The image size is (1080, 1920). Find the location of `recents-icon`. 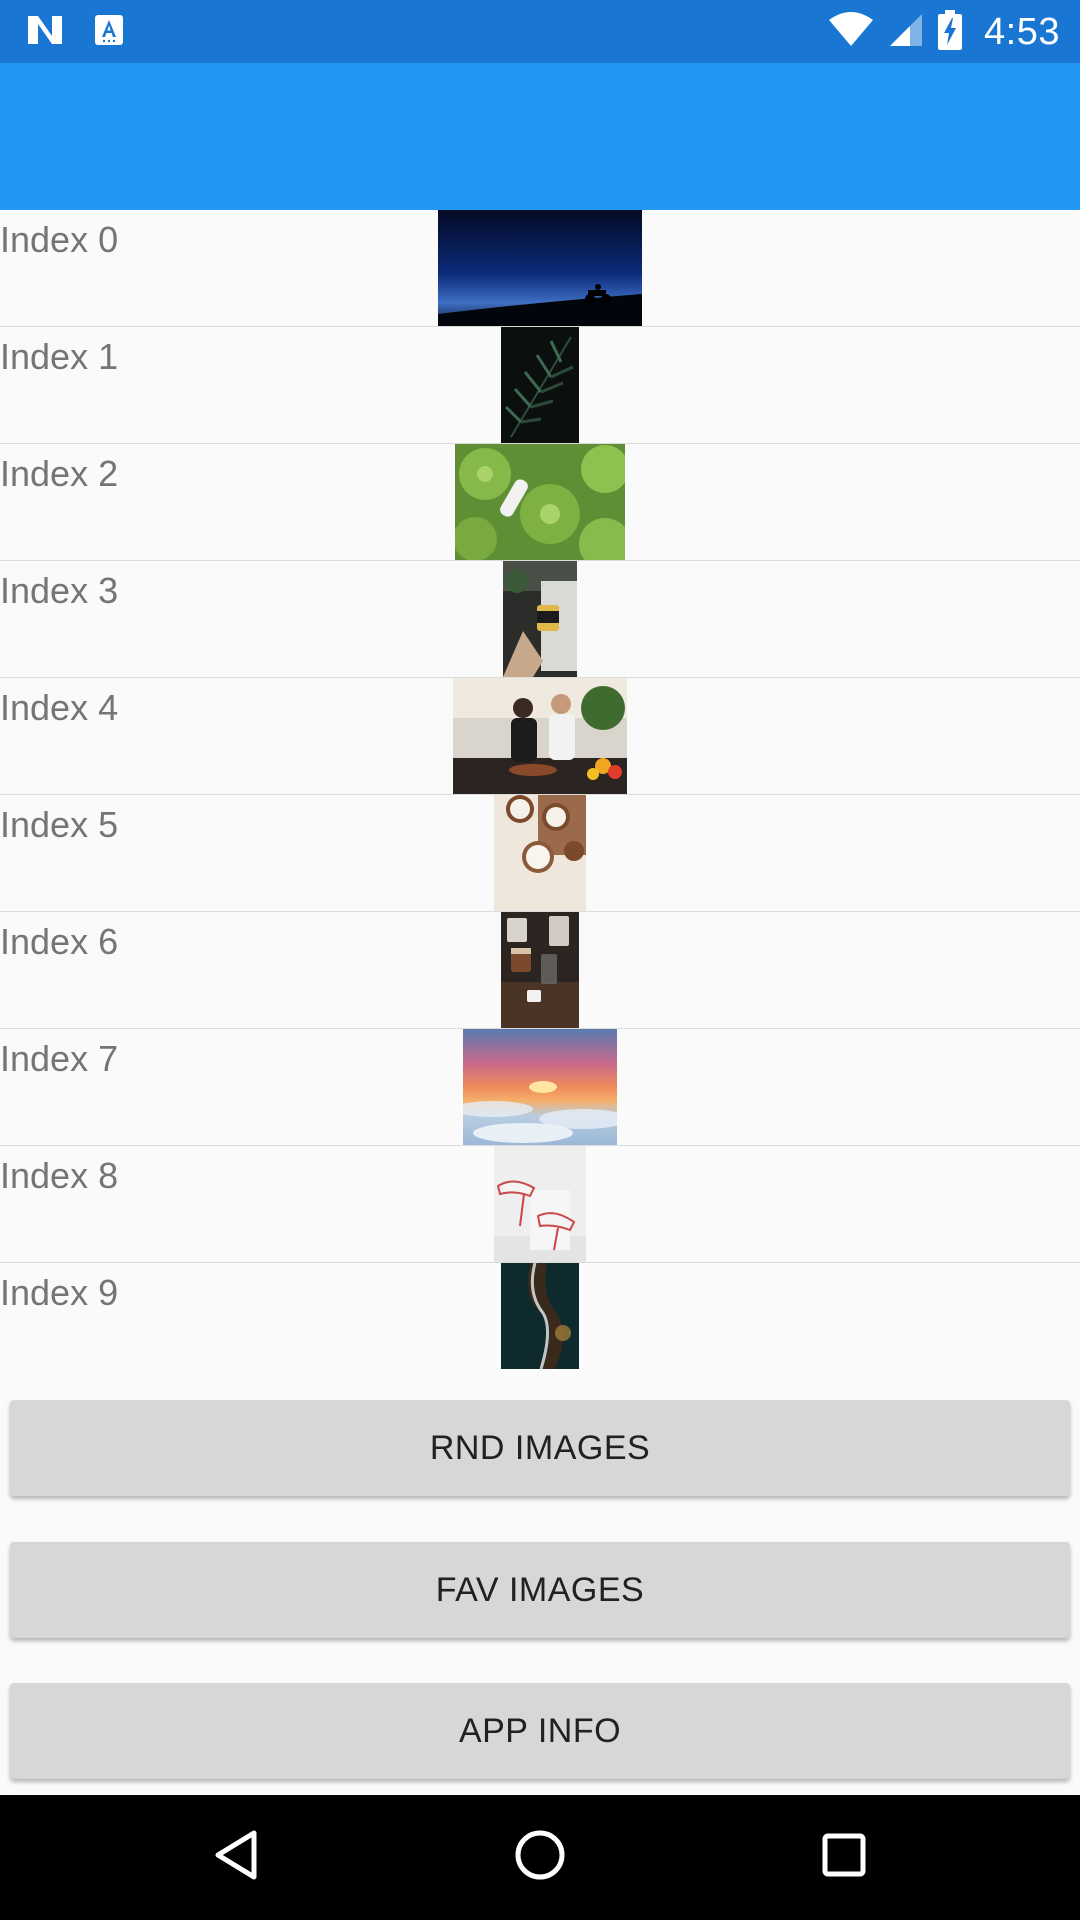

recents-icon is located at coordinates (844, 1857).